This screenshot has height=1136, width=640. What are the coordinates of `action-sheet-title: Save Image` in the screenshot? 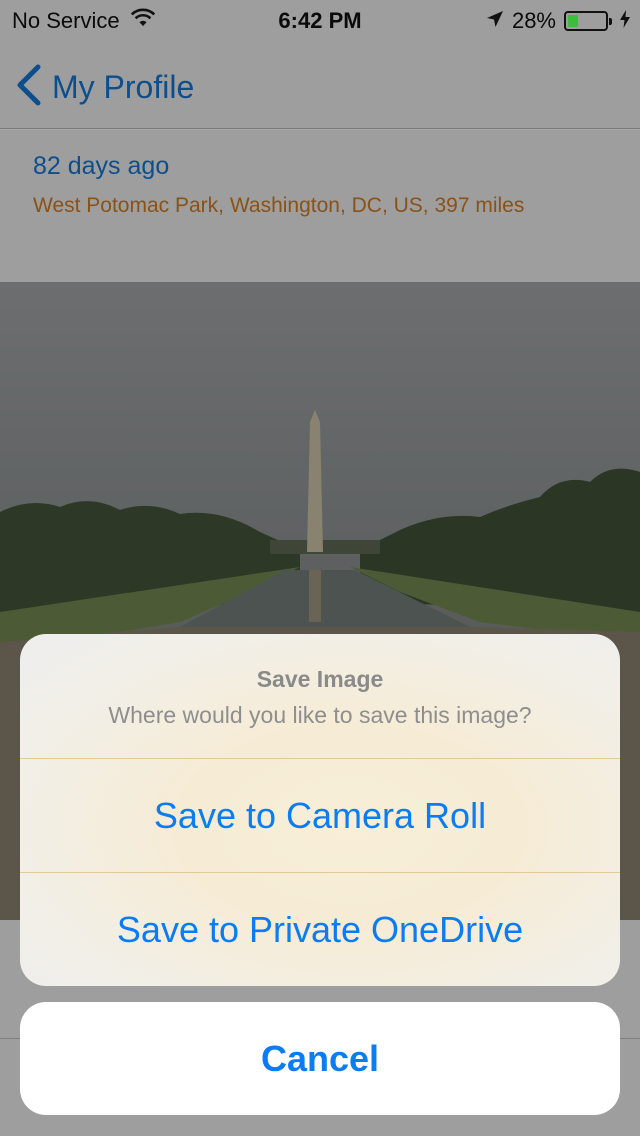 It's located at (320, 679).